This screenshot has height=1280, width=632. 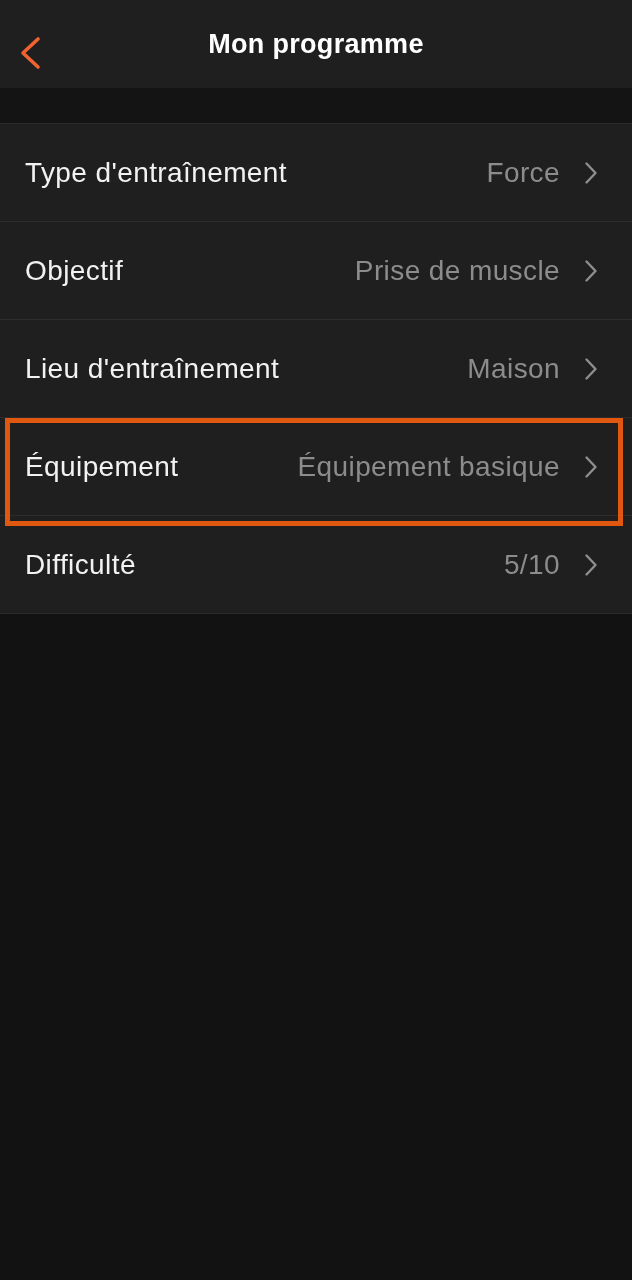 I want to click on setting-label: Type d'entraînement, so click(x=156, y=172).